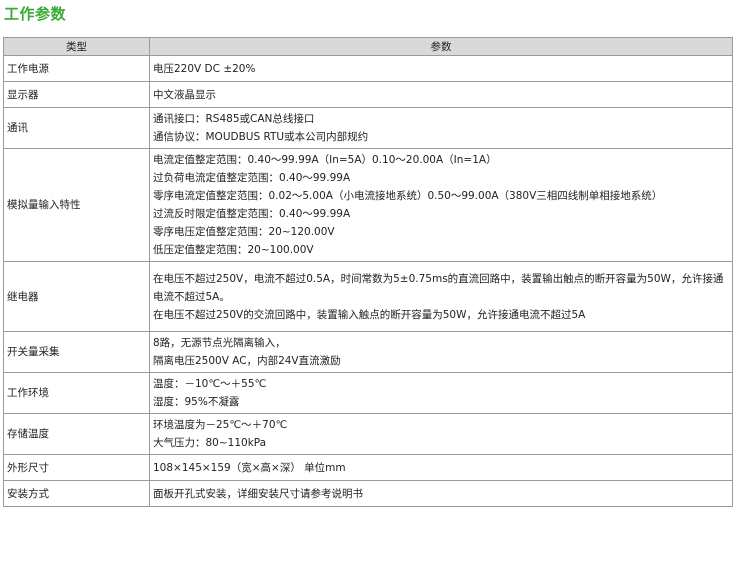 Image resolution: width=737 pixels, height=561 pixels. What do you see at coordinates (220, 425) in the screenshot?
I see `param-line: 环境温度为－25℃～＋70℃` at bounding box center [220, 425].